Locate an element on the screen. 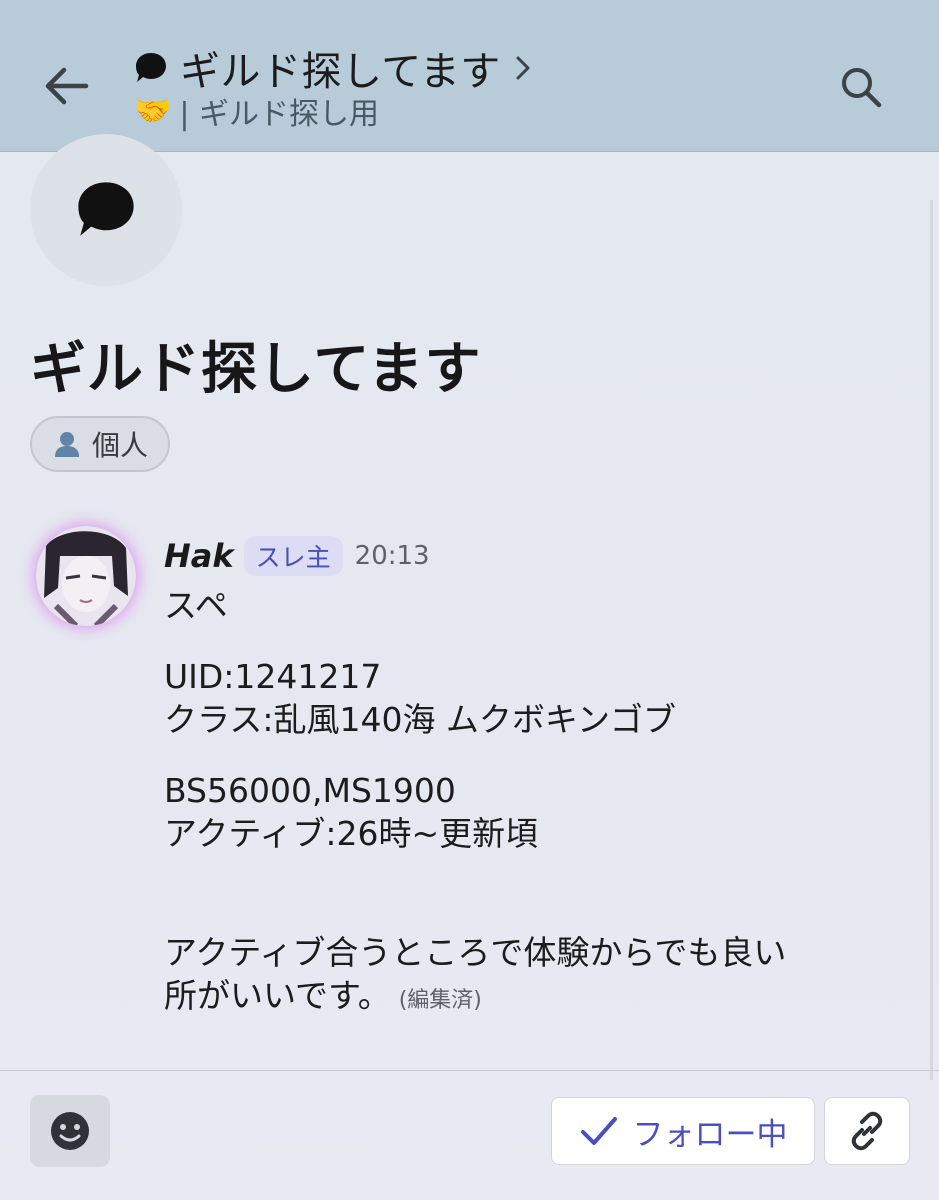 This screenshot has width=939, height=1200. thread-tag: 個人 is located at coordinates (100, 444).